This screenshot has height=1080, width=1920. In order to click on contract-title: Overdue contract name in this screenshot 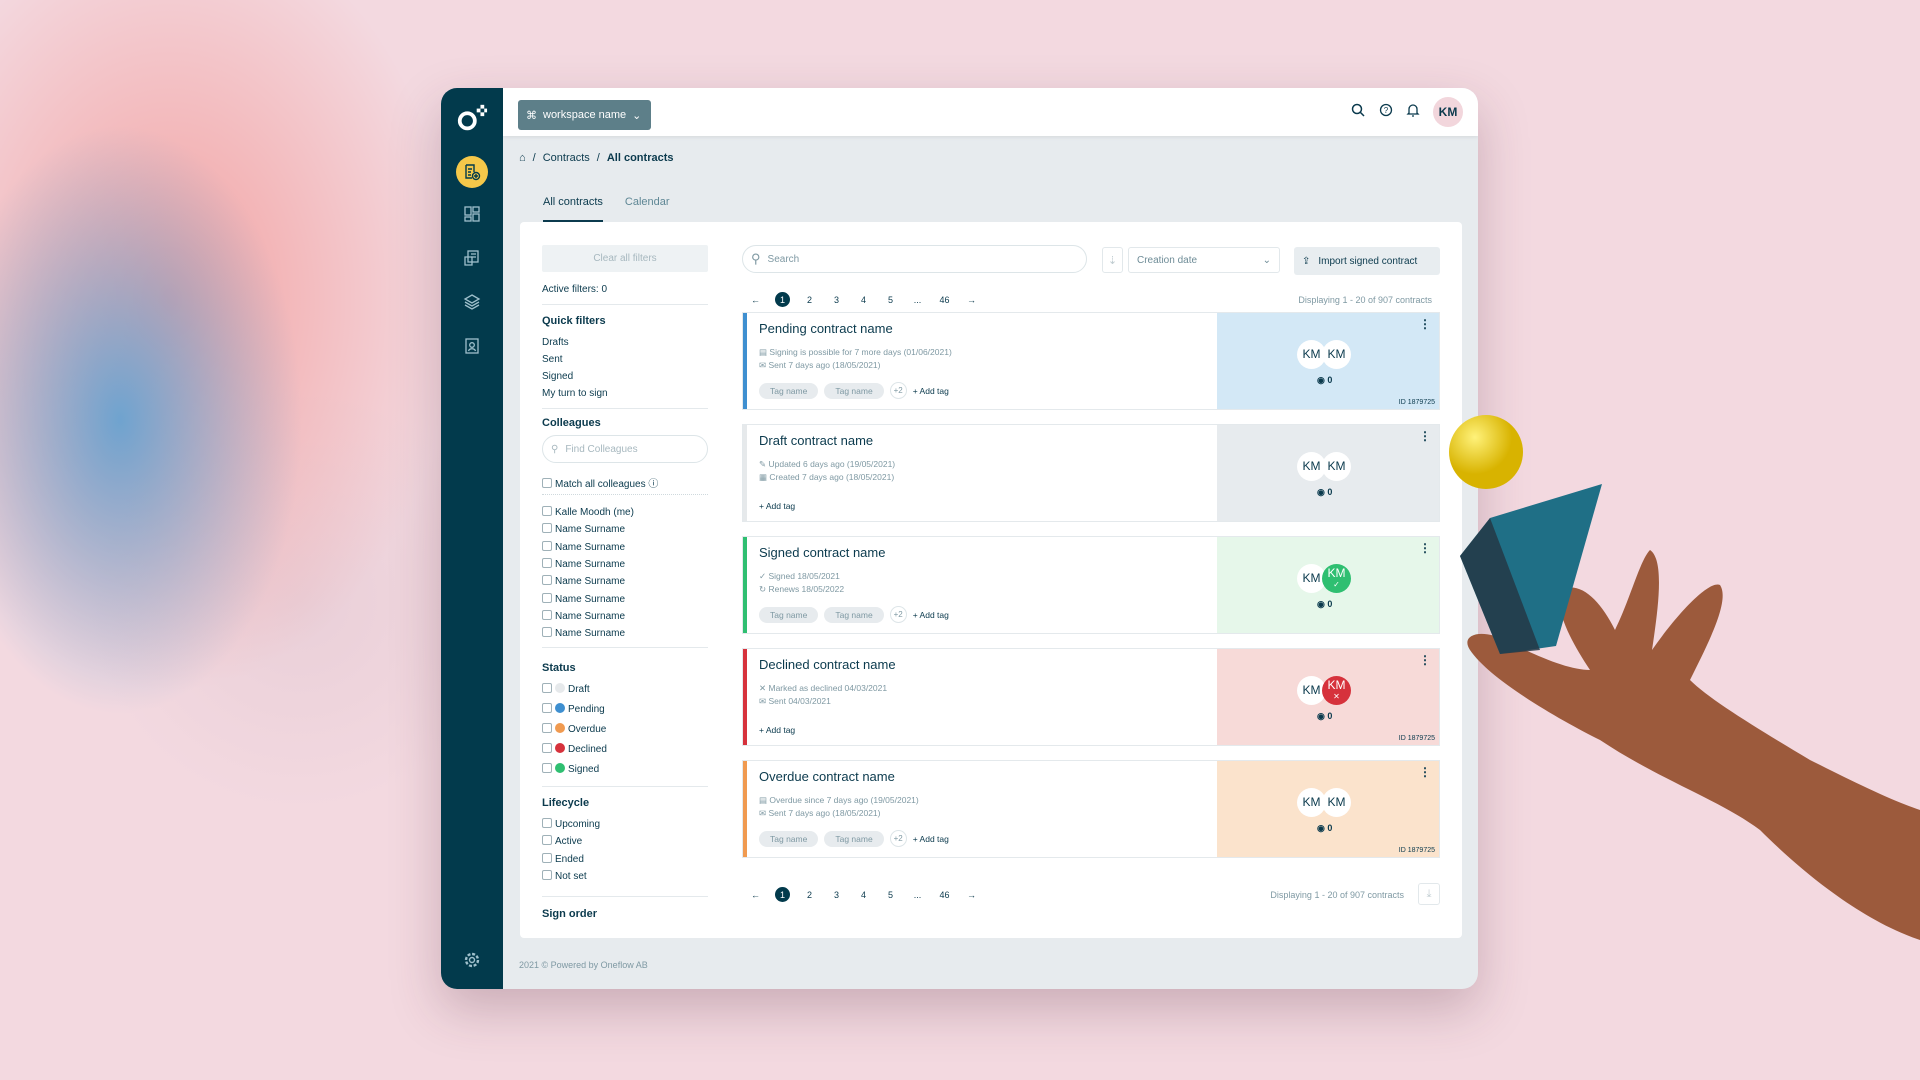, I will do `click(982, 776)`.